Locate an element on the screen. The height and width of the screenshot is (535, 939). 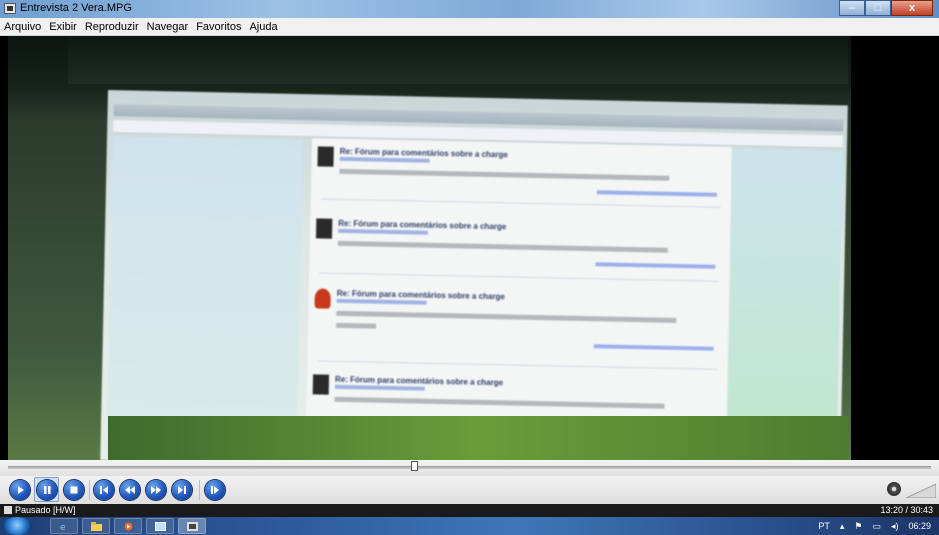
play-icon is located at coordinates (21, 490).